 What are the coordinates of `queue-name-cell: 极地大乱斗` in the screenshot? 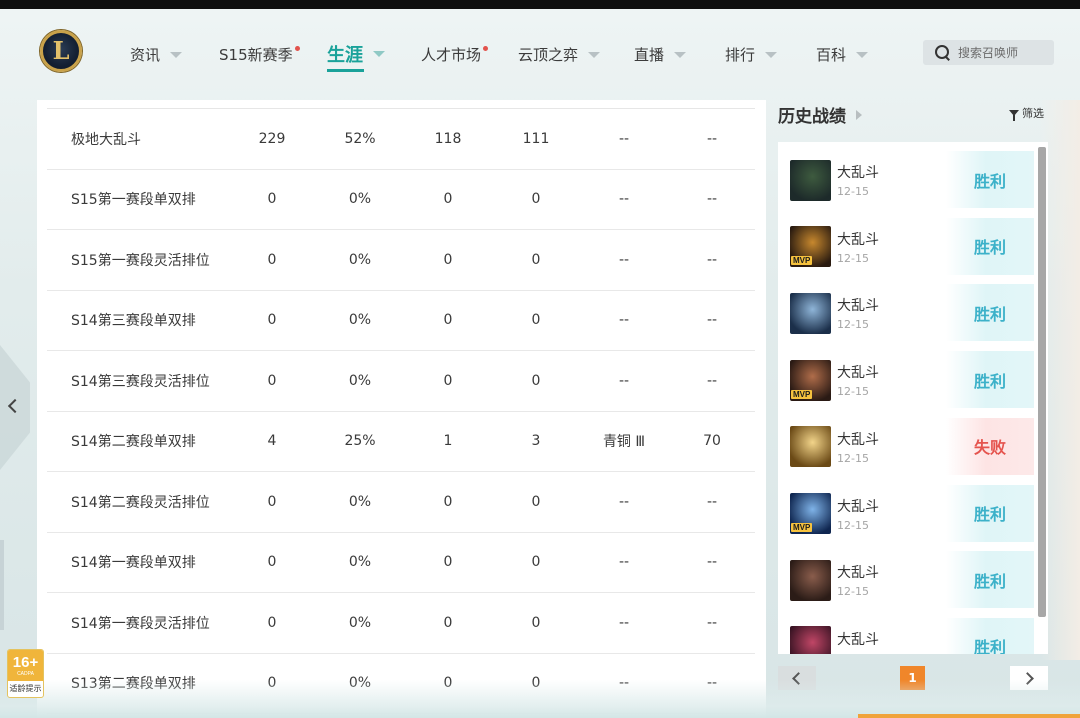 It's located at (106, 139).